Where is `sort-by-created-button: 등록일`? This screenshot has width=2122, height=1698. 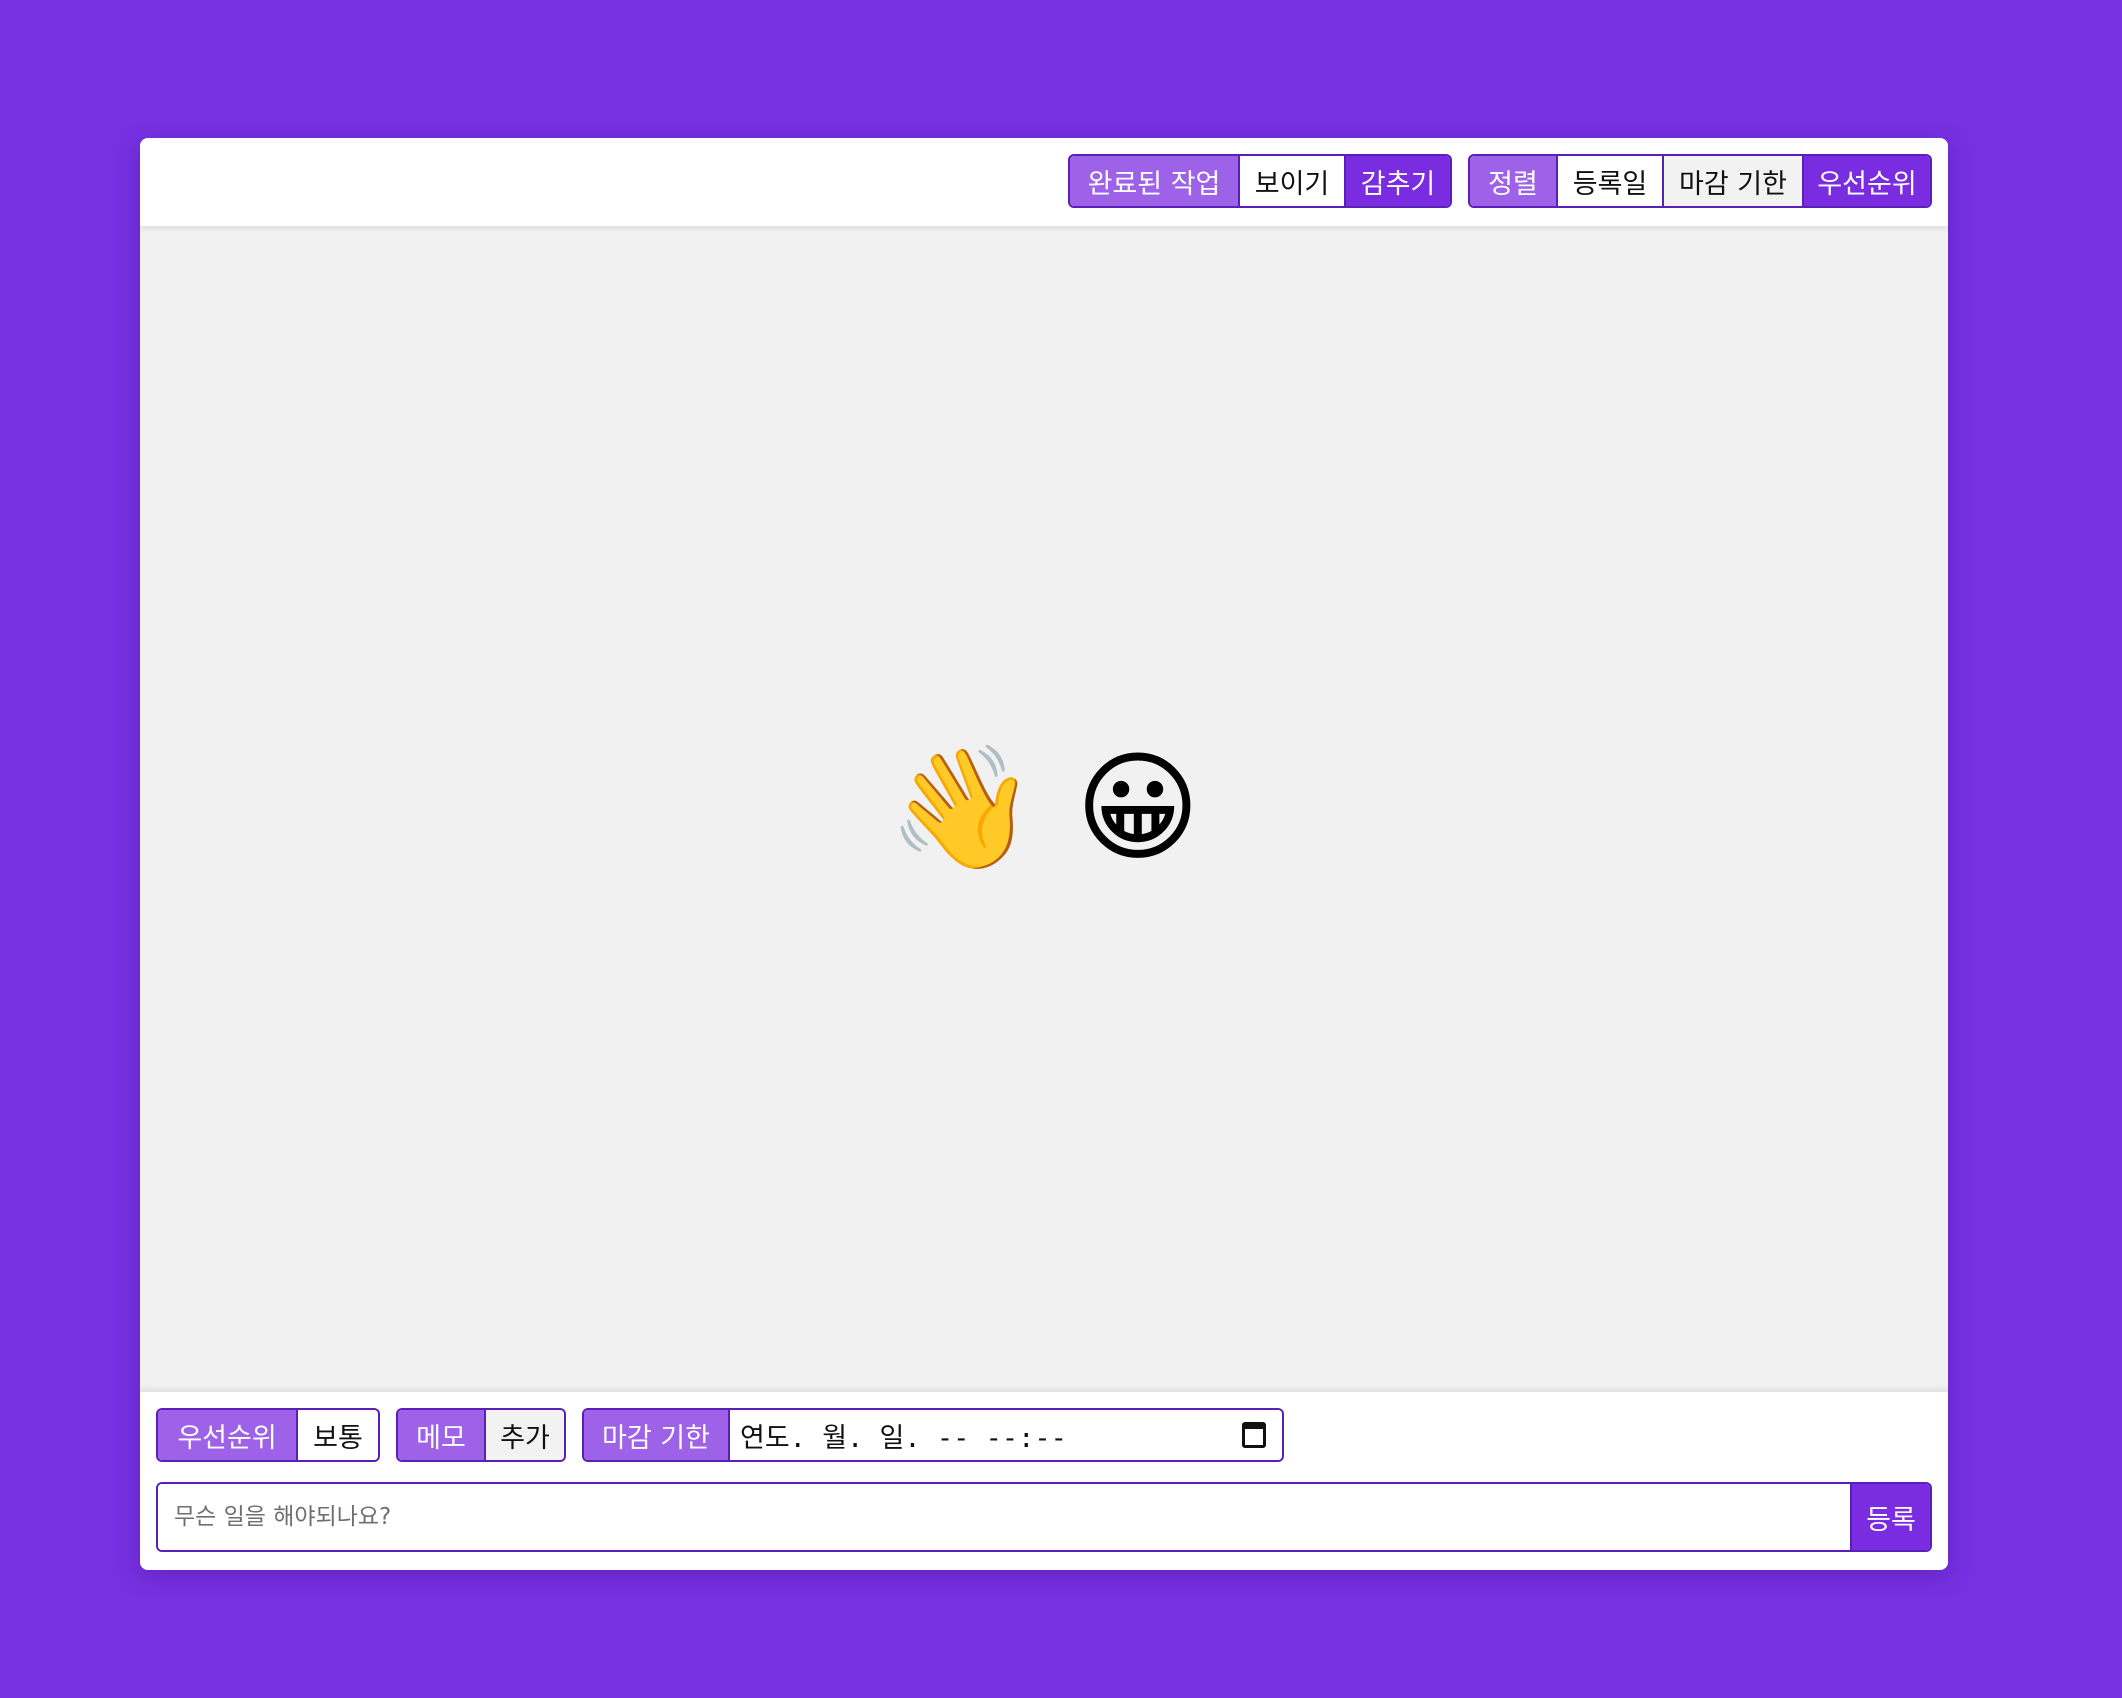
sort-by-created-button: 등록일 is located at coordinates (1609, 181).